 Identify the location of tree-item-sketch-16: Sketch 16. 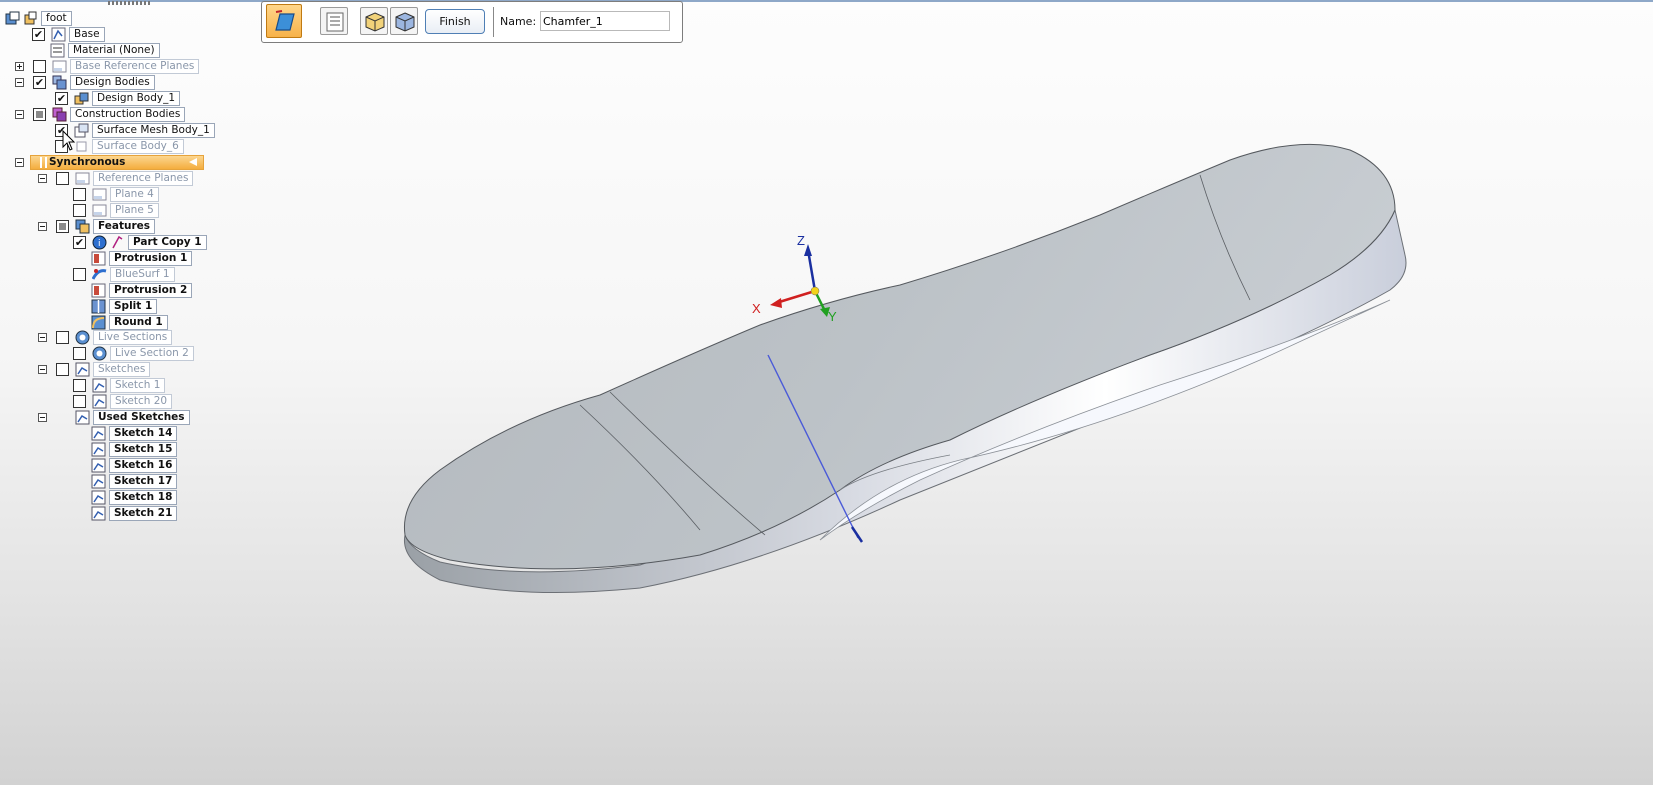
(134, 465).